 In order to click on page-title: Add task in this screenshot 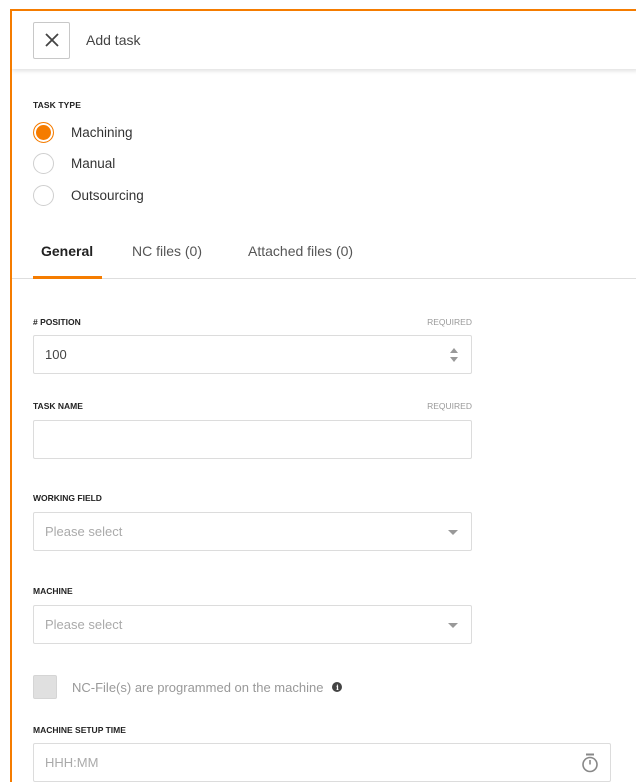, I will do `click(113, 40)`.